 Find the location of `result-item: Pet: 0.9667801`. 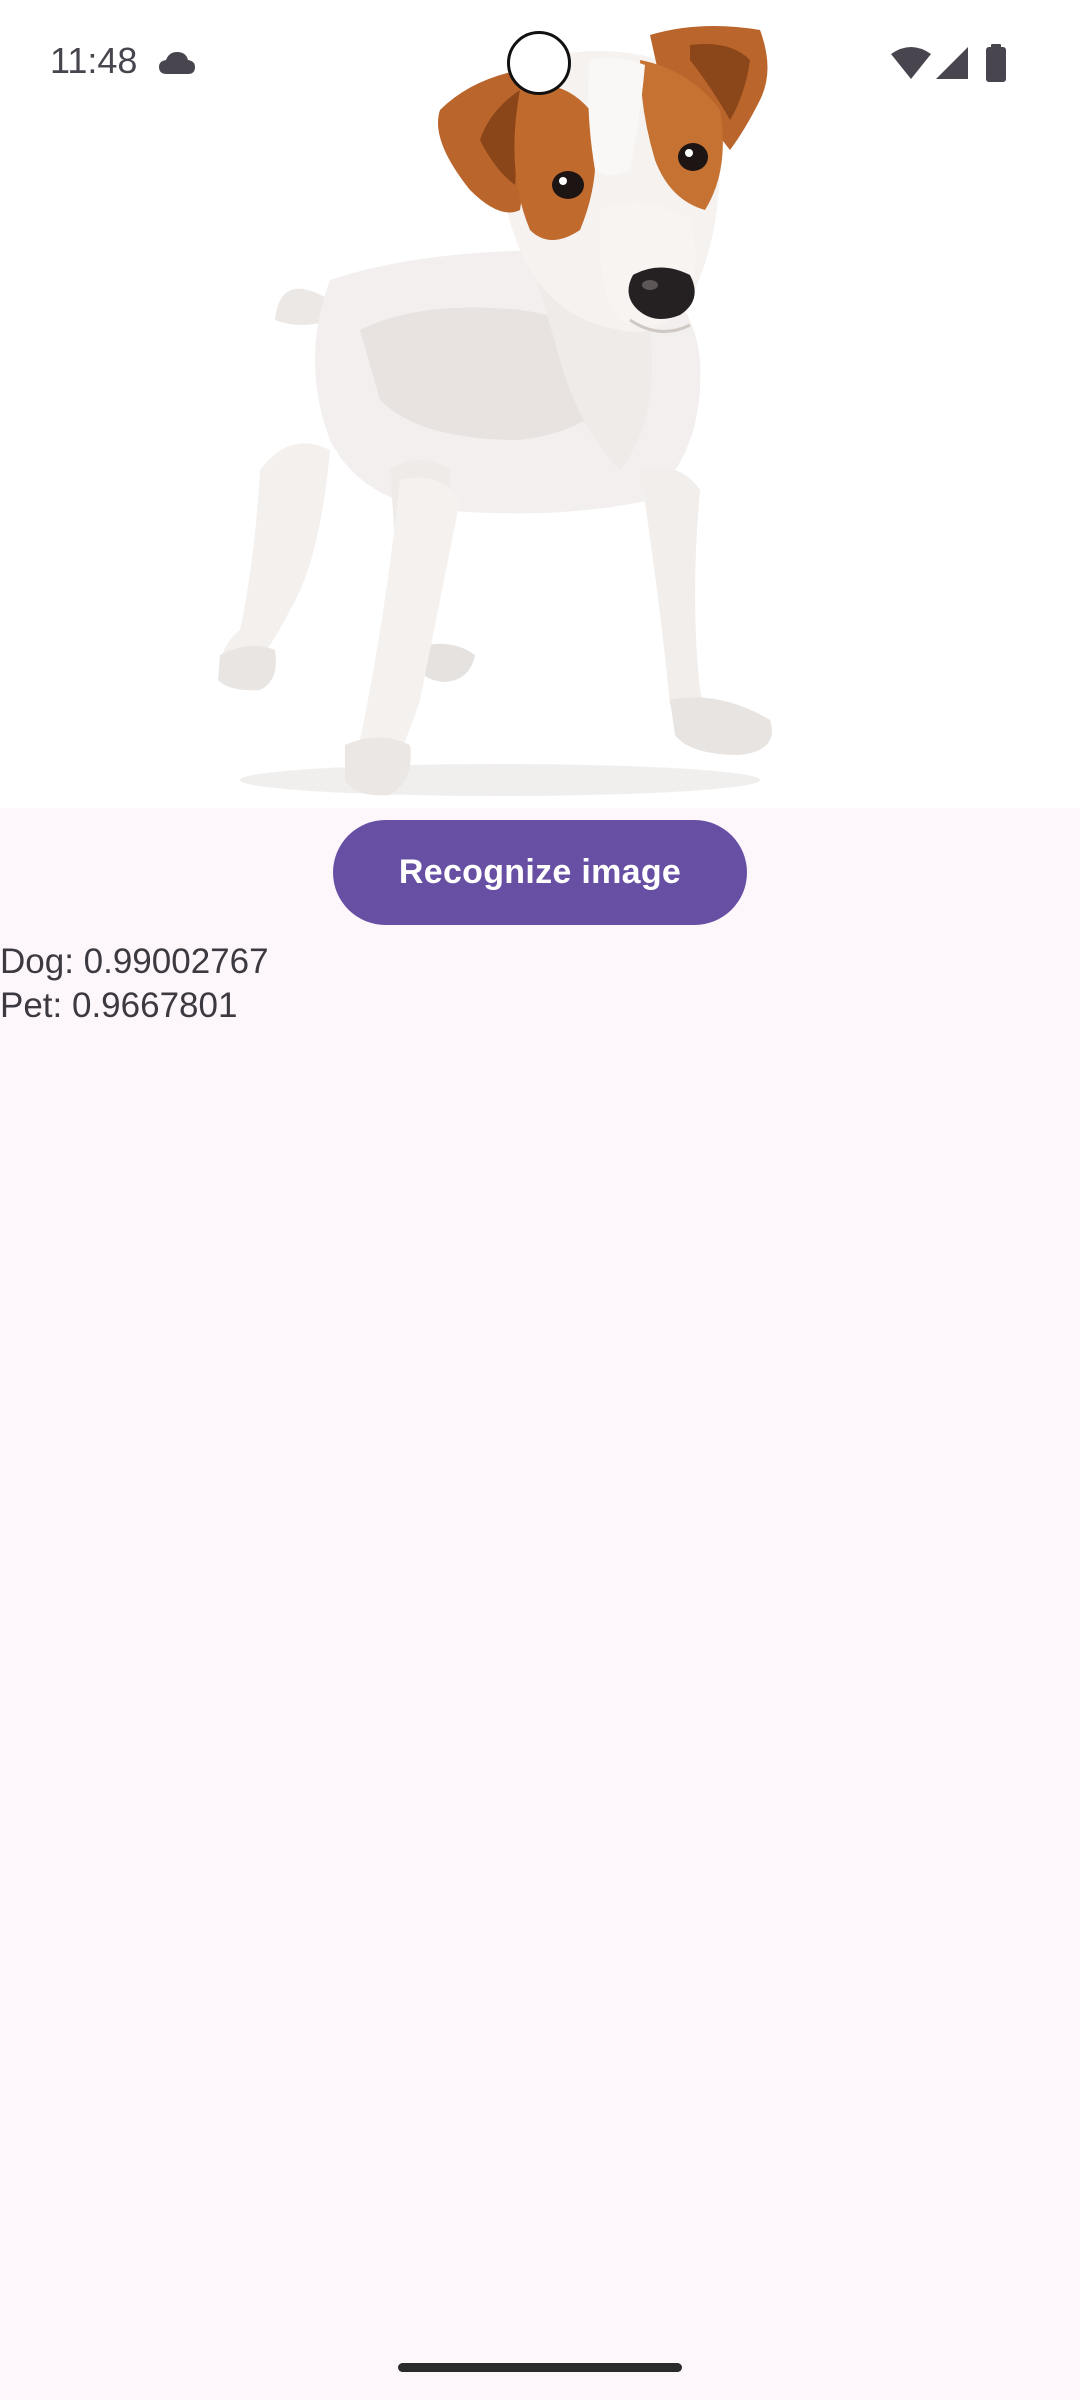

result-item: Pet: 0.9667801 is located at coordinates (119, 1005).